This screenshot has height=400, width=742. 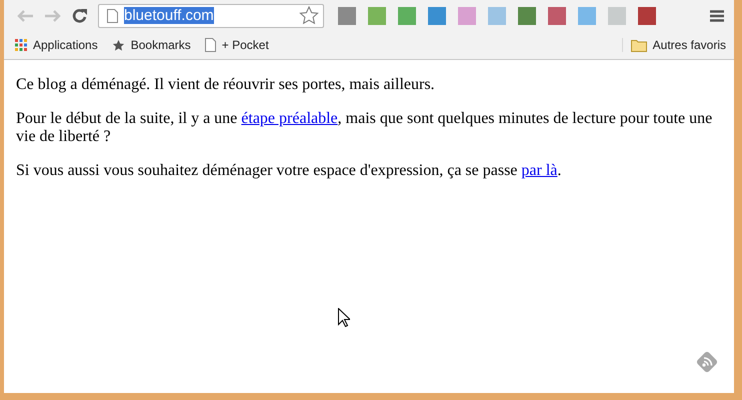 What do you see at coordinates (151, 45) in the screenshot?
I see `bookmark-item: Bookmarks` at bounding box center [151, 45].